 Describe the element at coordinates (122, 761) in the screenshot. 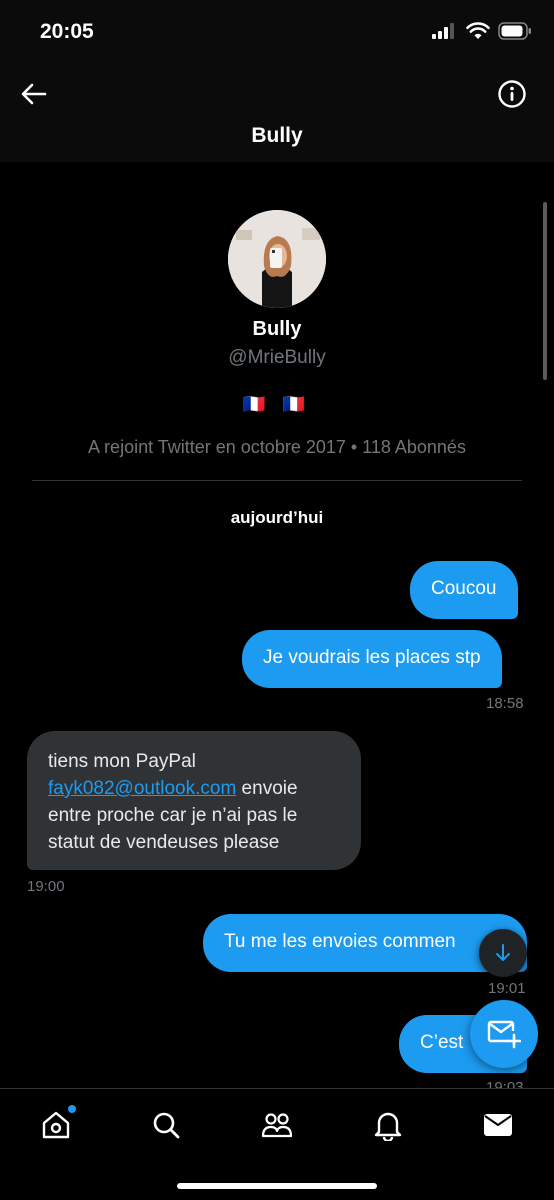

I see `message-line: tiens mon PayPal` at that location.